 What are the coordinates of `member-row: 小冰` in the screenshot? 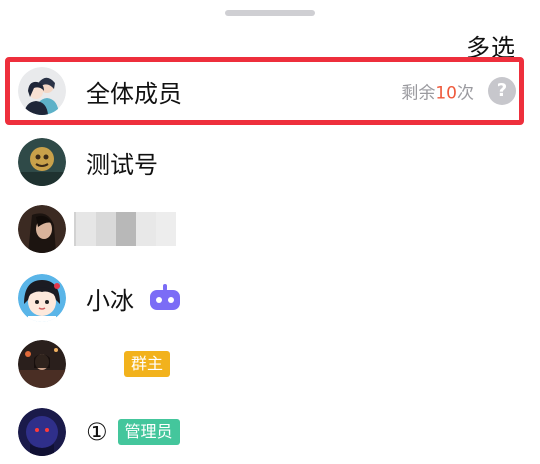 It's located at (270, 298).